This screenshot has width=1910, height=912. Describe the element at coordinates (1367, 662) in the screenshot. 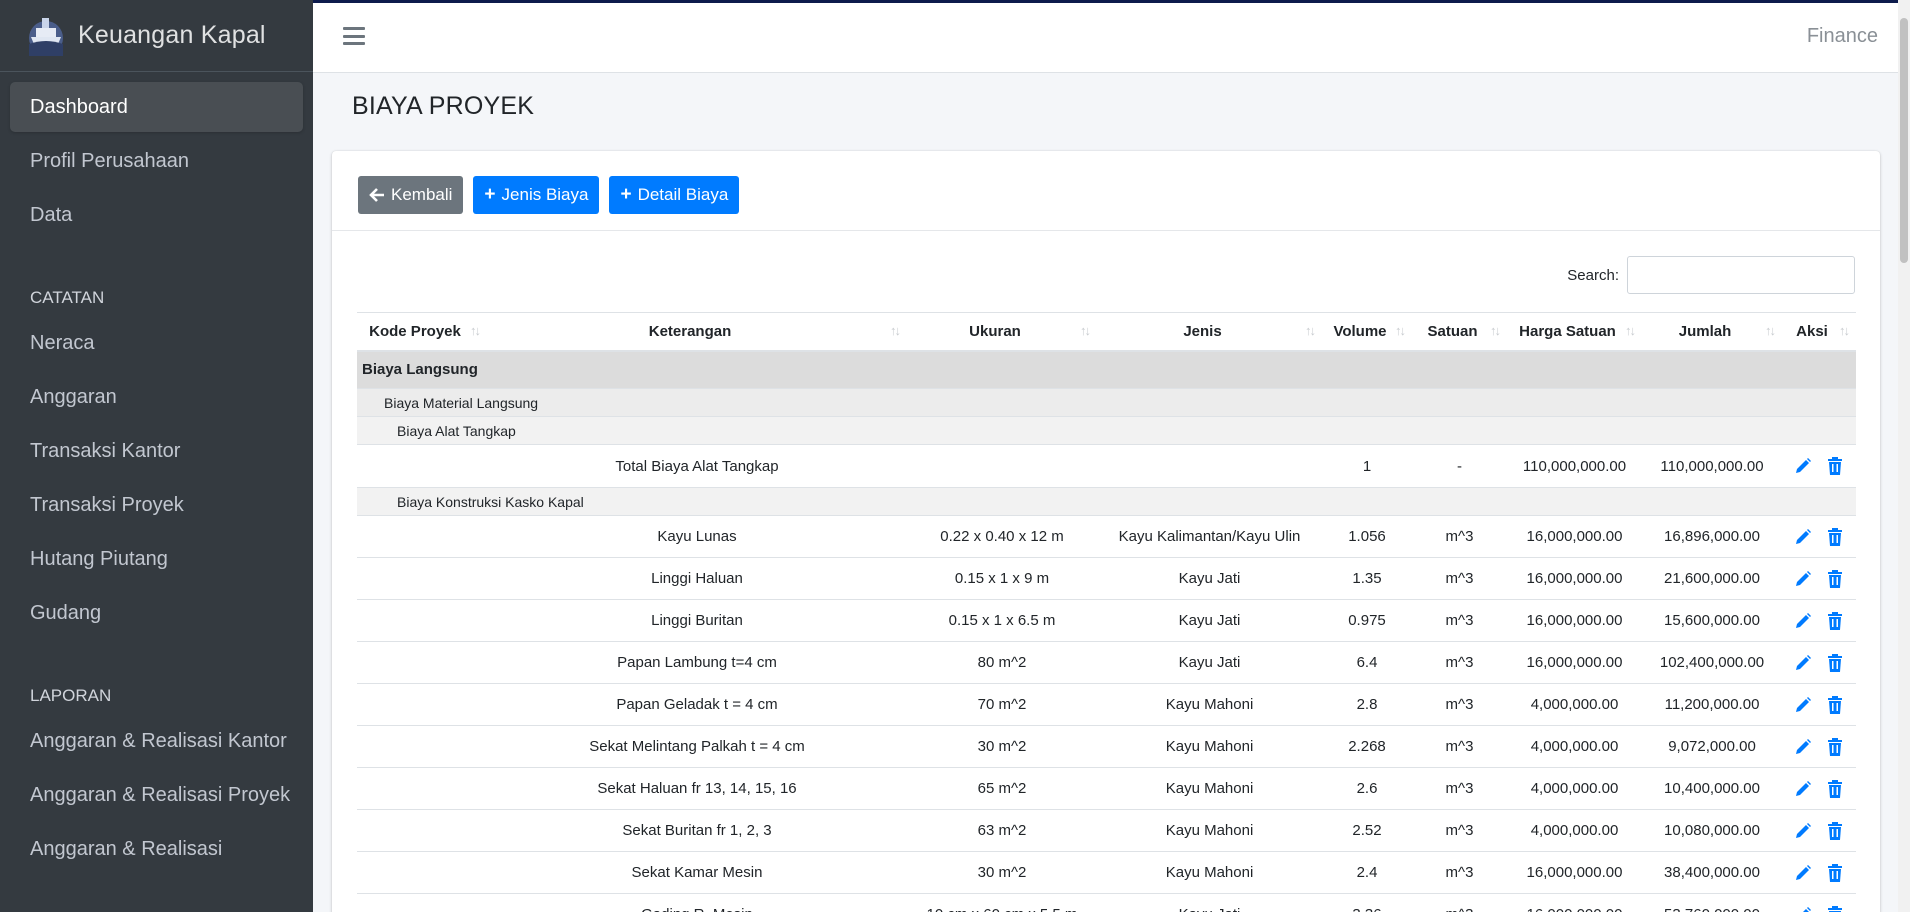

I see `cell-volume: 6.4` at that location.